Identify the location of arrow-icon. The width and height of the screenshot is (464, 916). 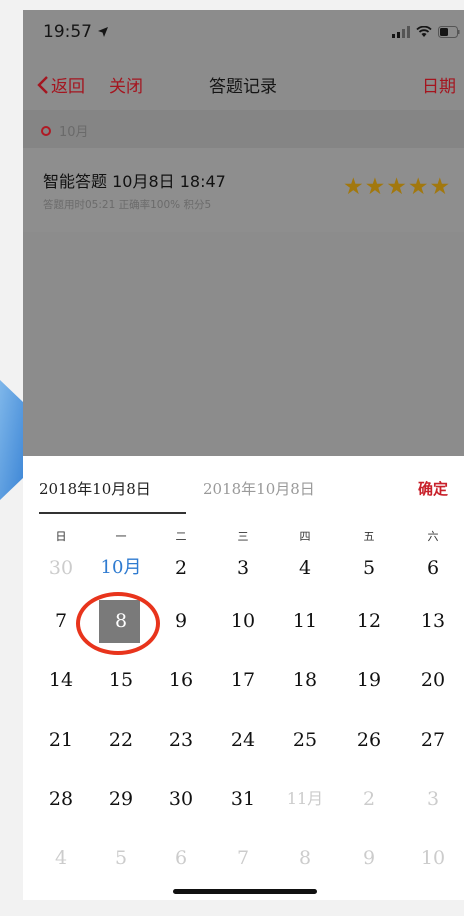
(11, 440).